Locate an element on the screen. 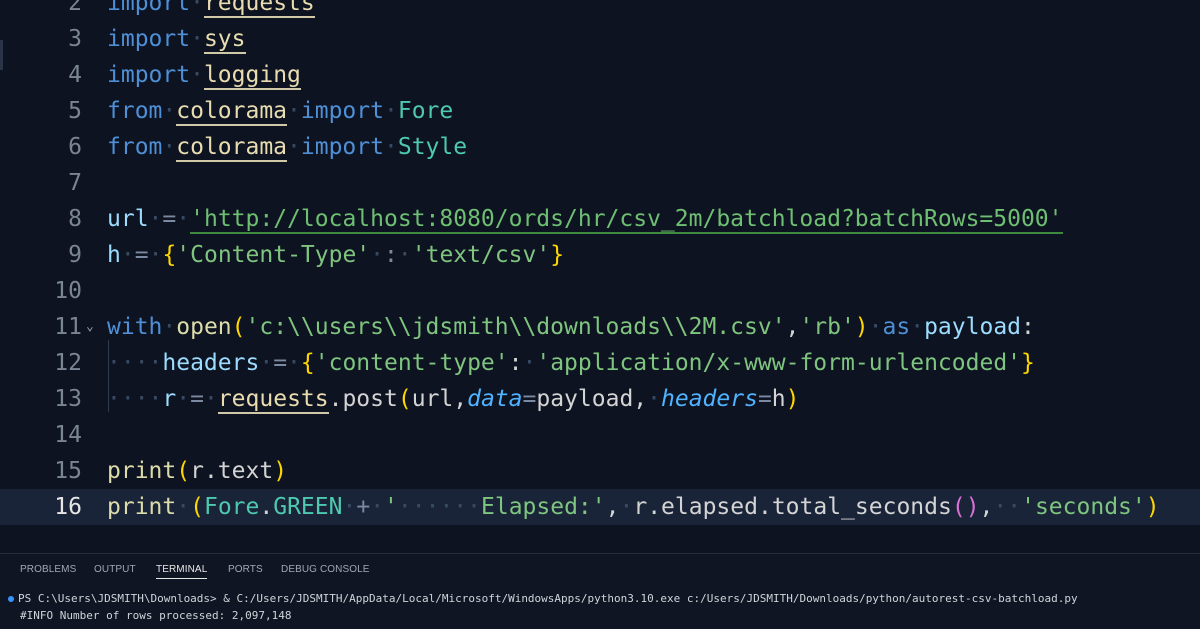 The width and height of the screenshot is (1200, 629). code-token: 'application/x-www-form-urlencoded' is located at coordinates (779, 363).